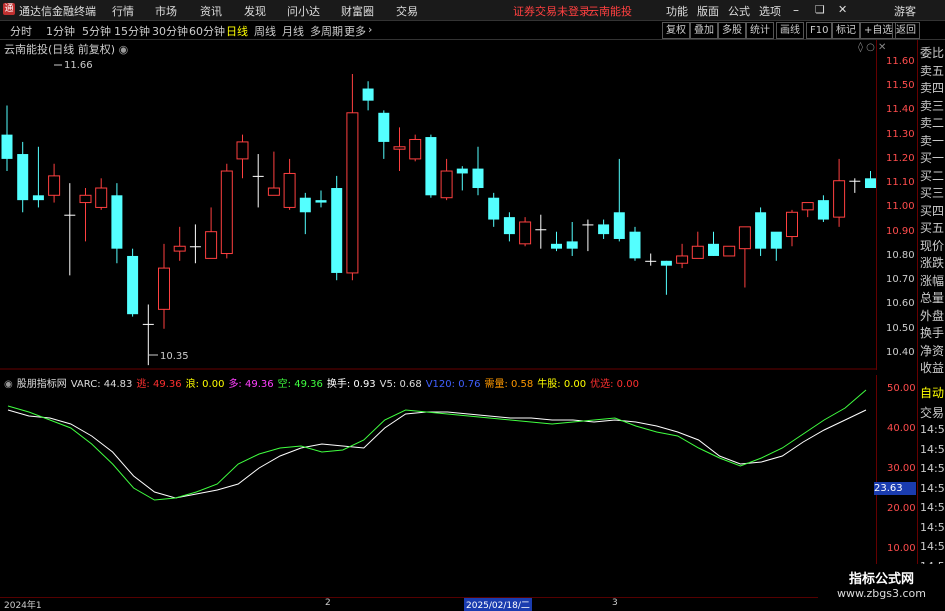 The width and height of the screenshot is (945, 611). I want to click on period-tab: 15分钟, so click(132, 31).